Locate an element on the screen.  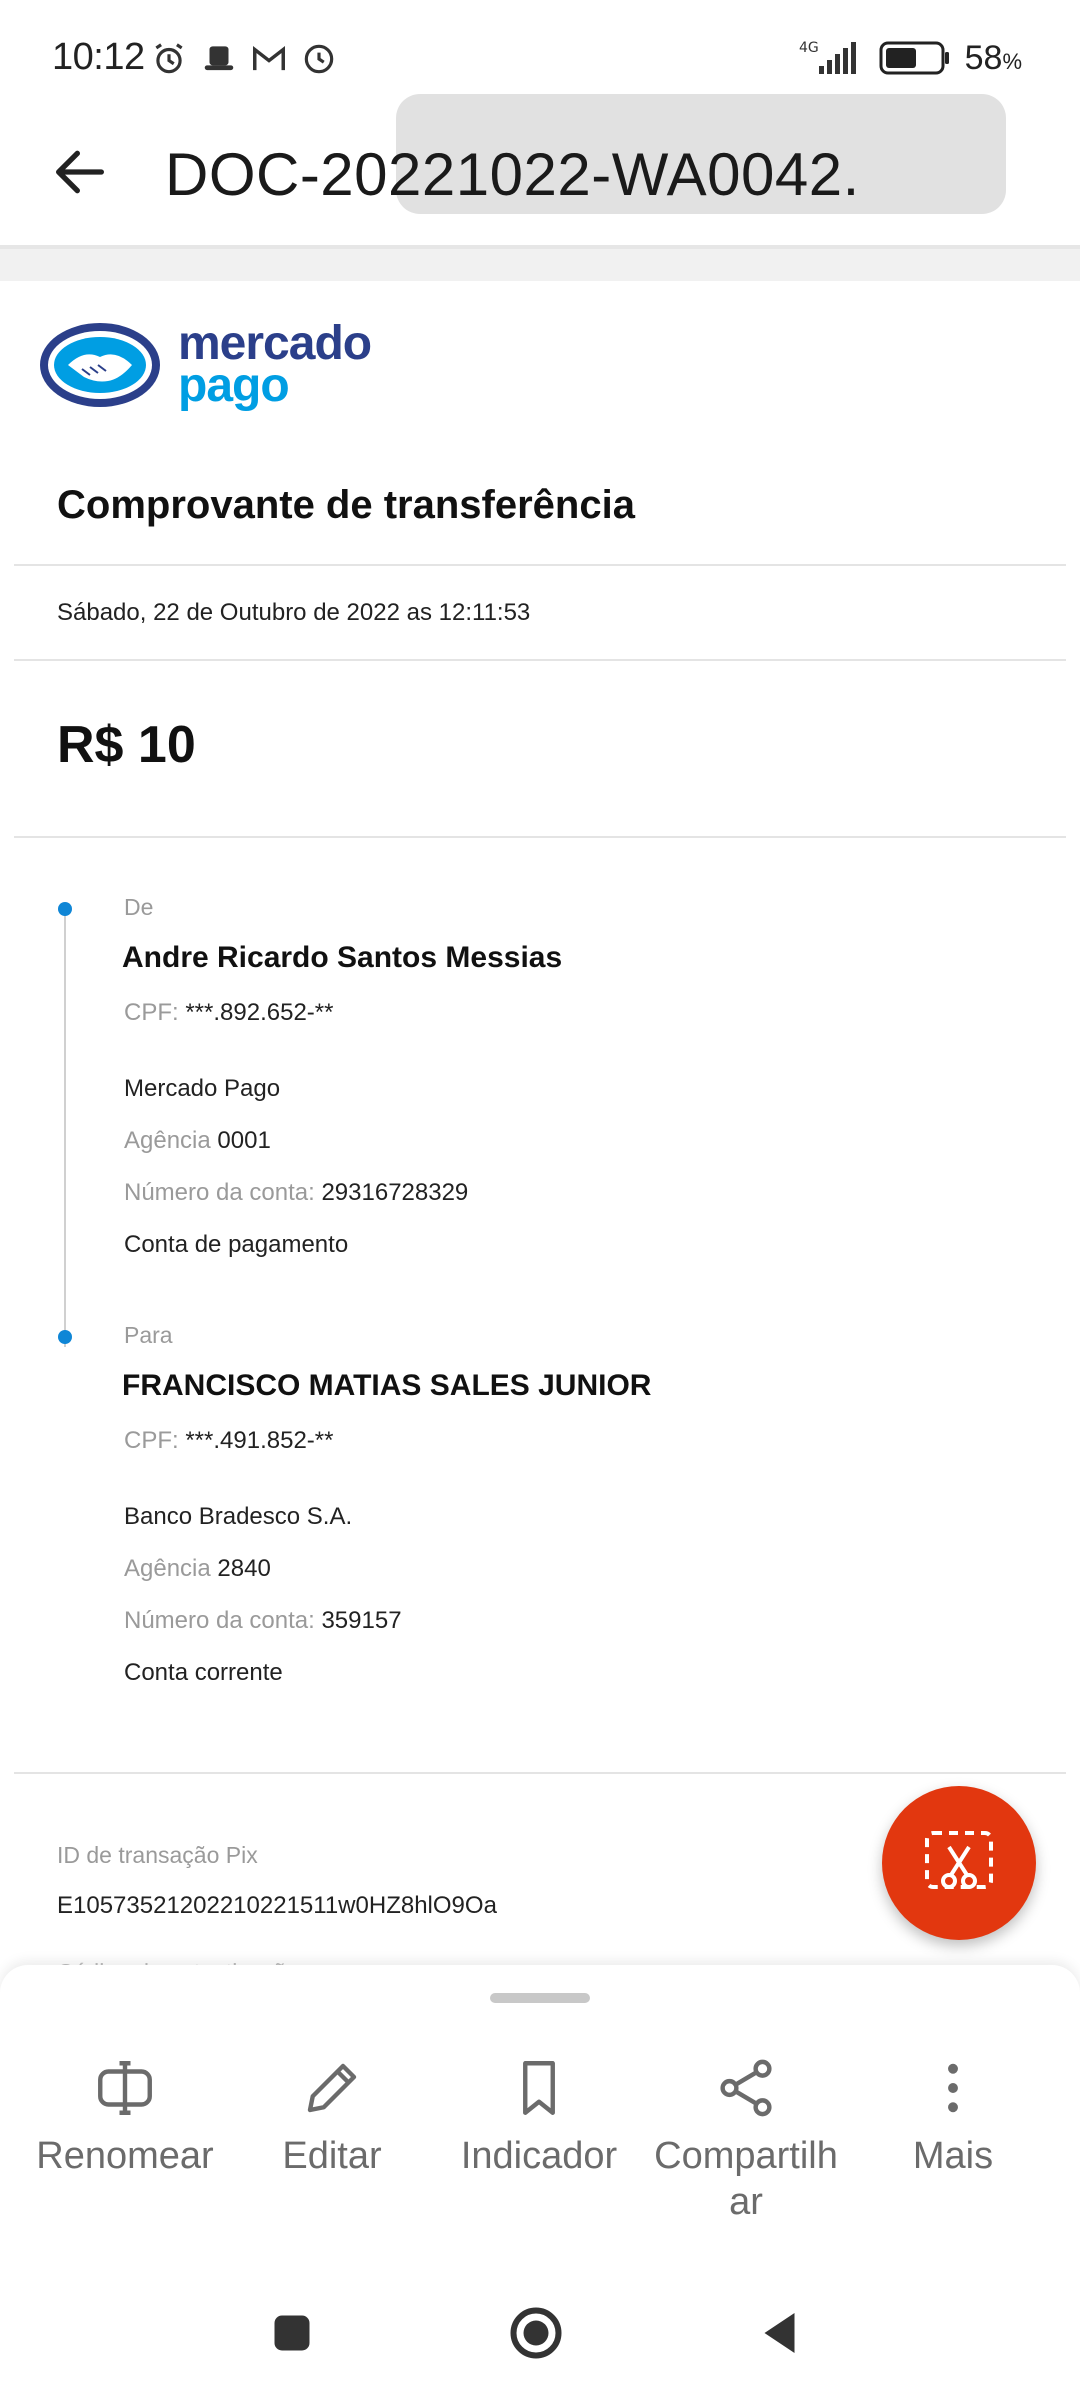
app-bar: DOC-20221022-WA0042. is located at coordinates (540, 177).